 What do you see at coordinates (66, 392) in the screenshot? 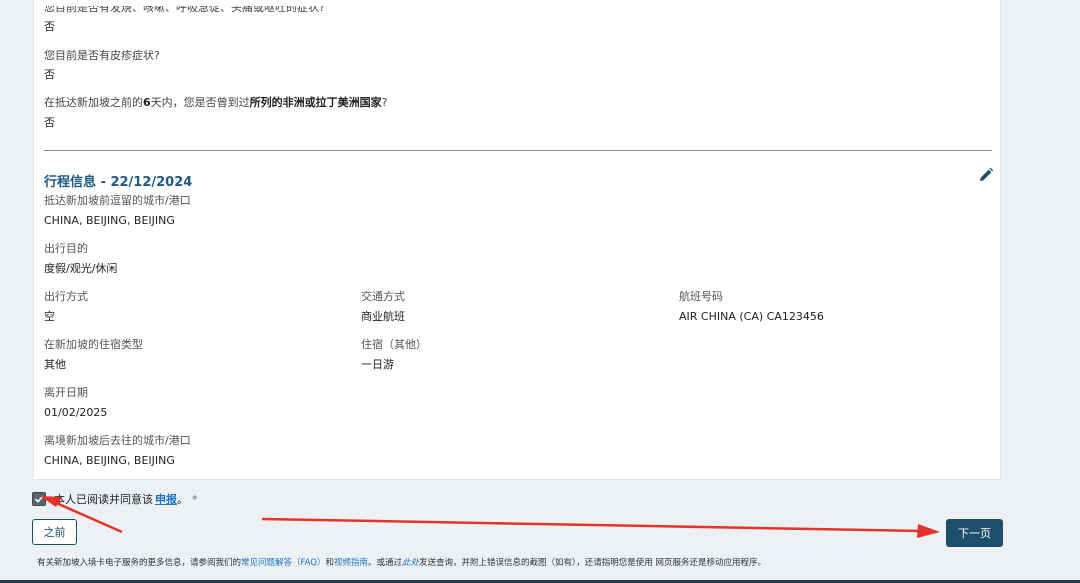
I see `departure-date-label: 离开日期` at bounding box center [66, 392].